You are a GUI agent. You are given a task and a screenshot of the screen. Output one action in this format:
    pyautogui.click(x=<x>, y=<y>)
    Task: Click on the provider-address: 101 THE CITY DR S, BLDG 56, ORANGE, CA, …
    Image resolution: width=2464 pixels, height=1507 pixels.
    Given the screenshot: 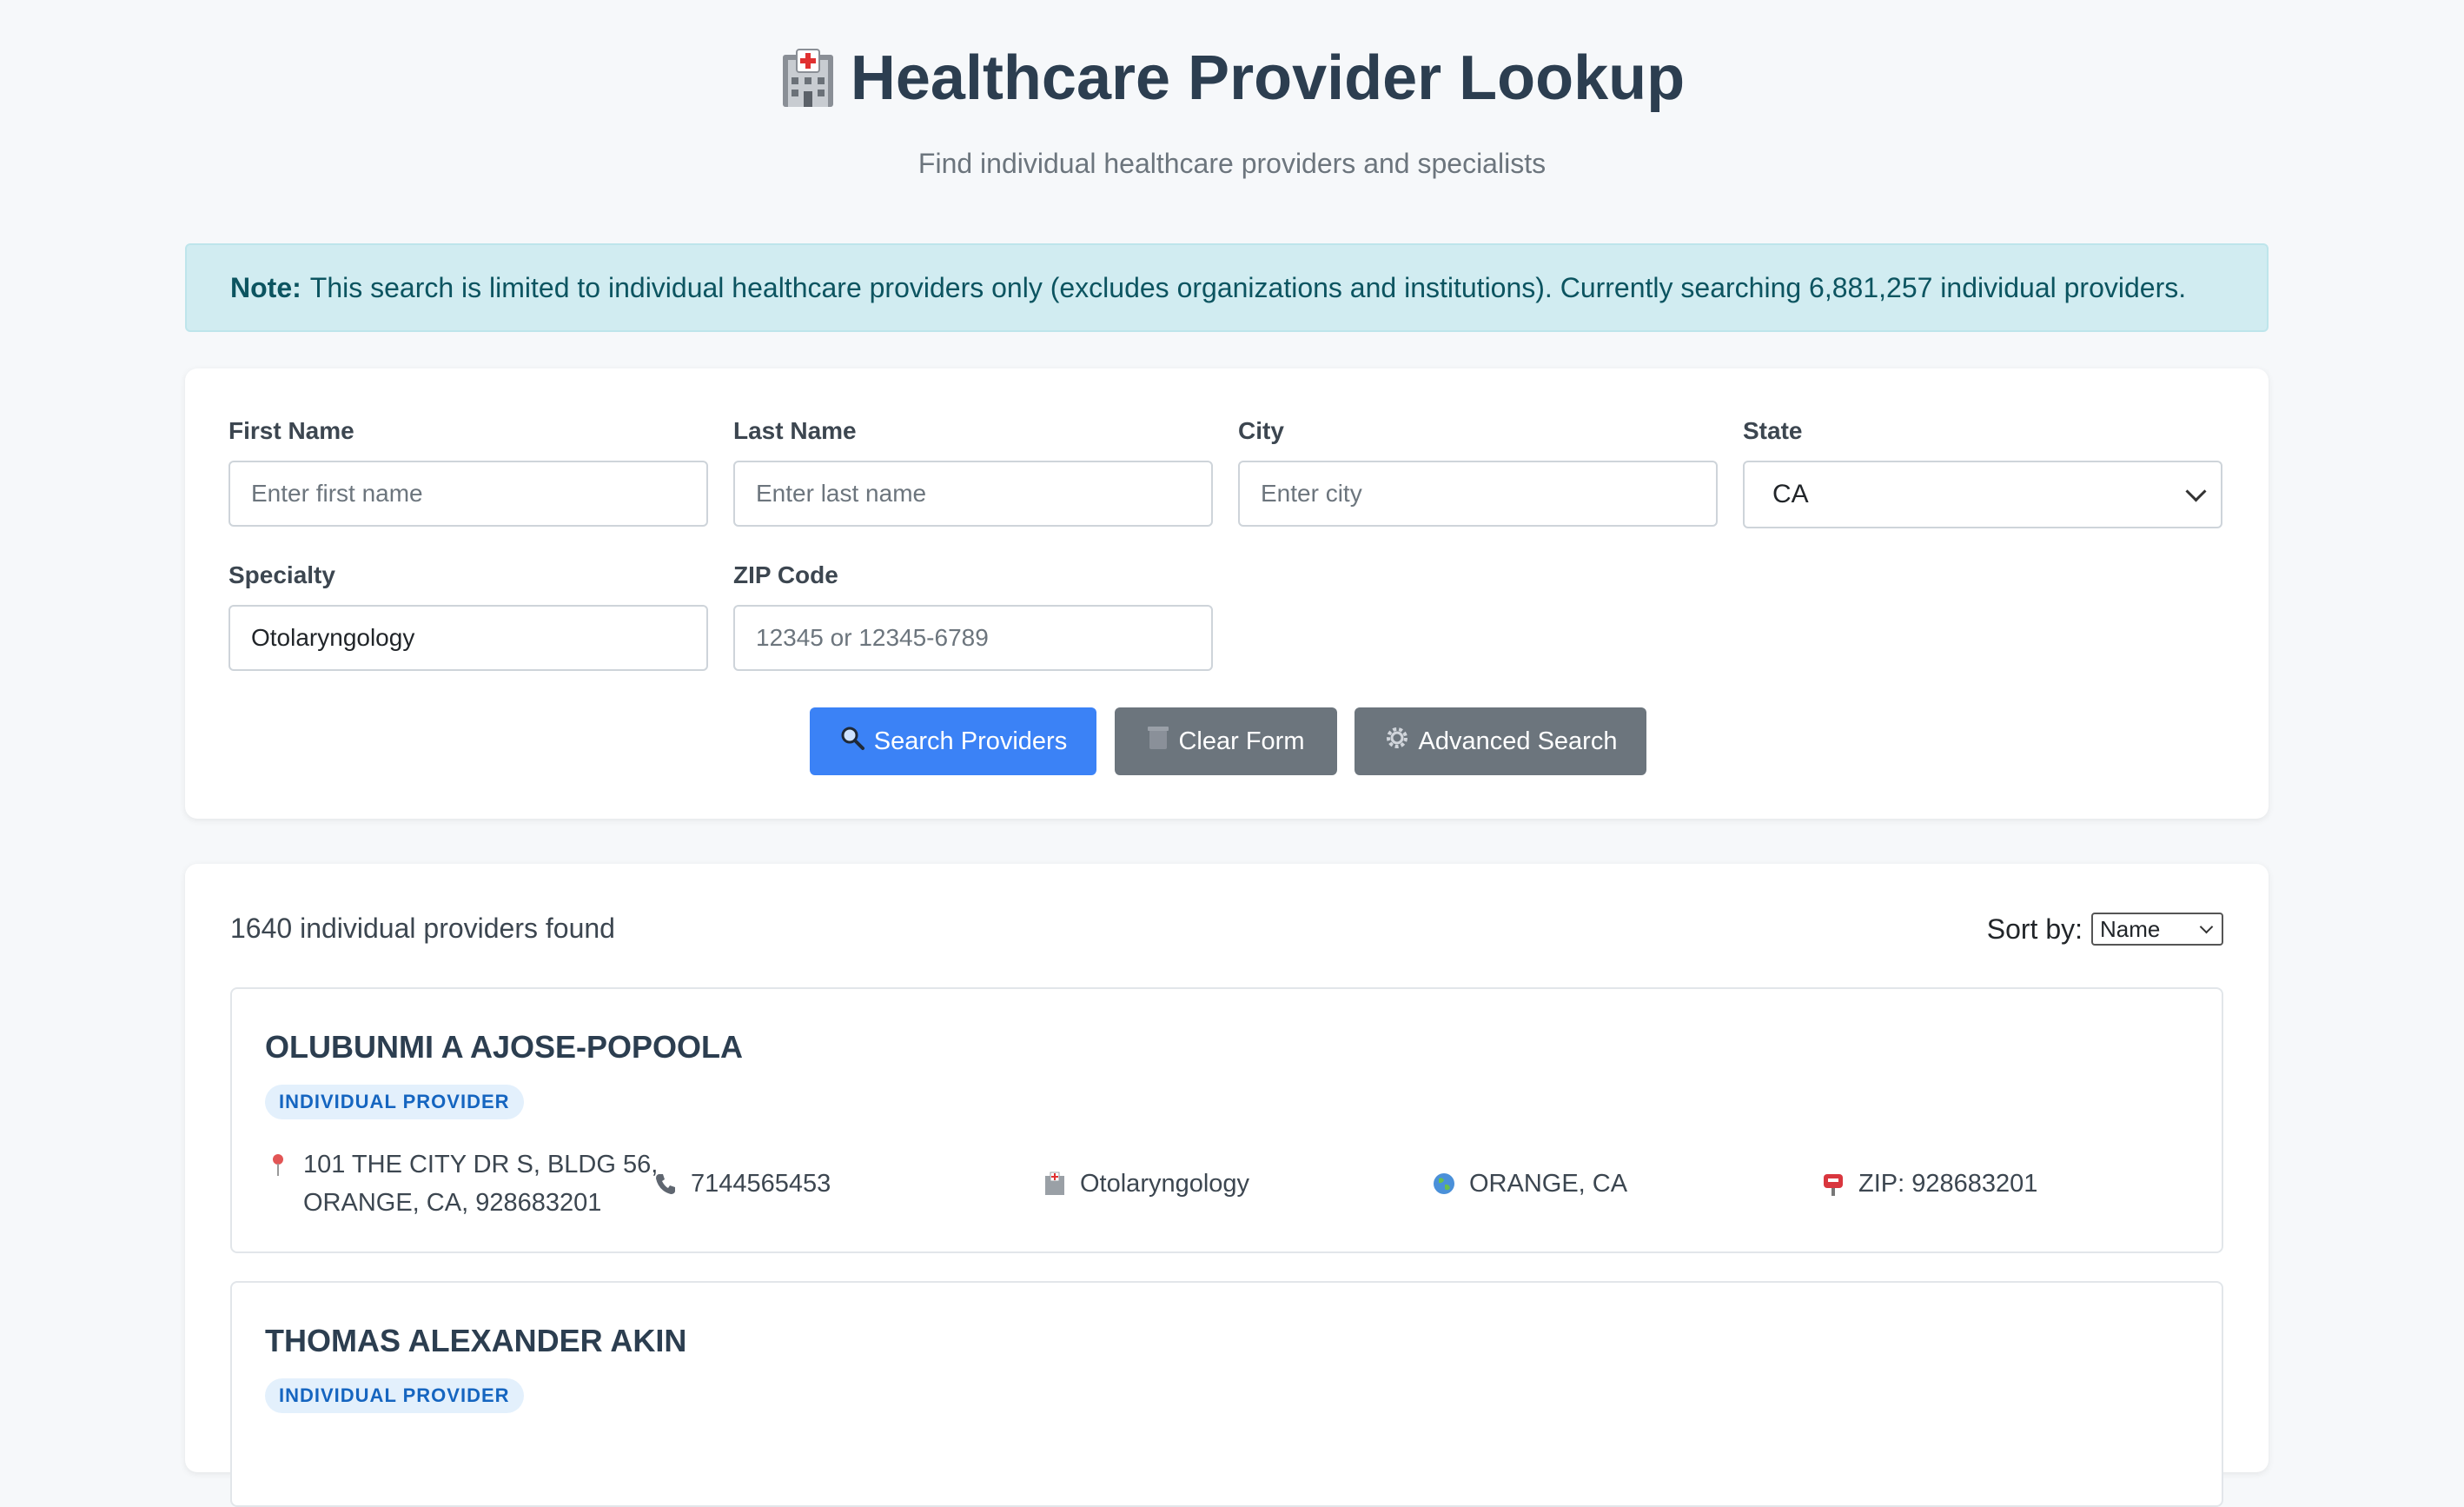 What is the action you would take?
    pyautogui.click(x=462, y=1183)
    